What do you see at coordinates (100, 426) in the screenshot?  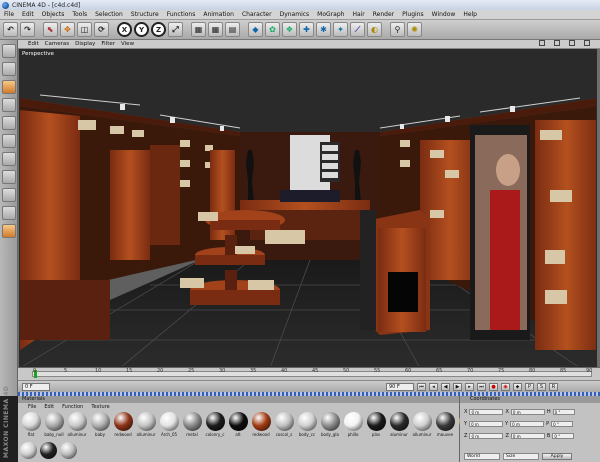 I see `material-swatch: baby` at bounding box center [100, 426].